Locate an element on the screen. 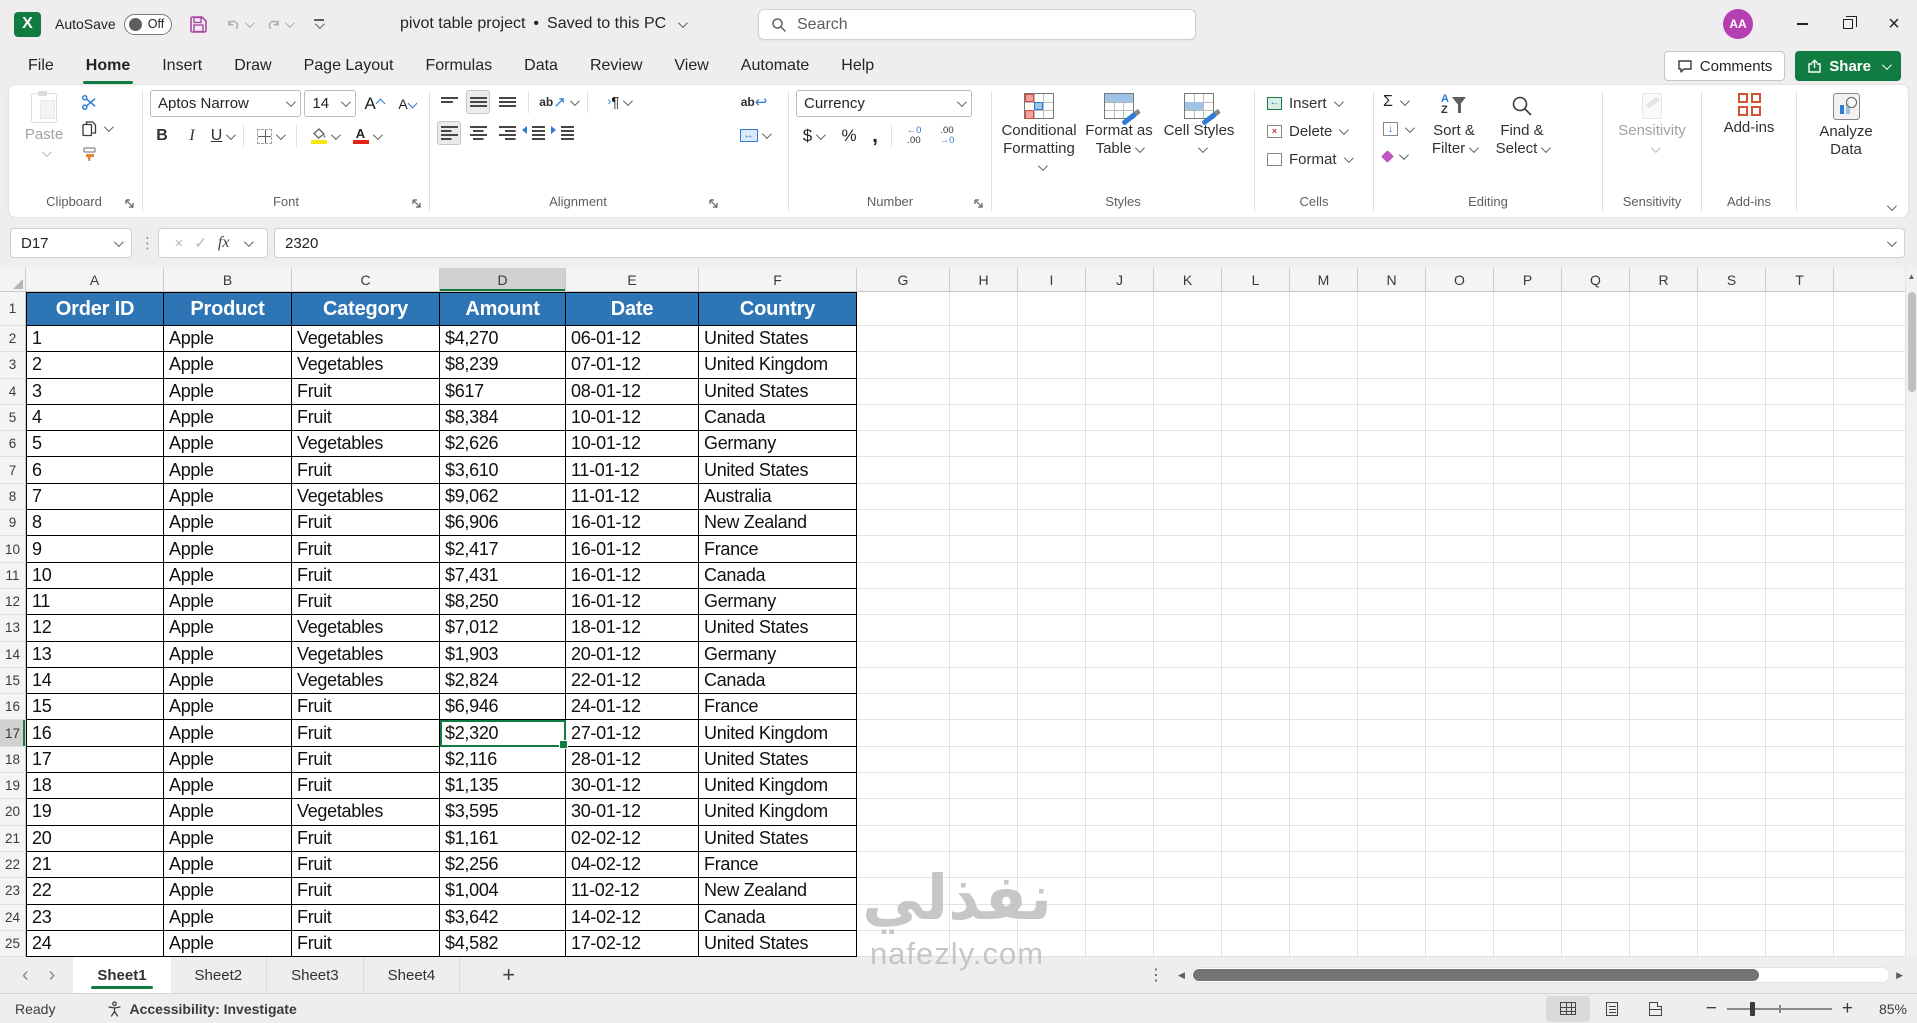 The height and width of the screenshot is (1023, 1917). cell-C24: Fruit is located at coordinates (366, 917).